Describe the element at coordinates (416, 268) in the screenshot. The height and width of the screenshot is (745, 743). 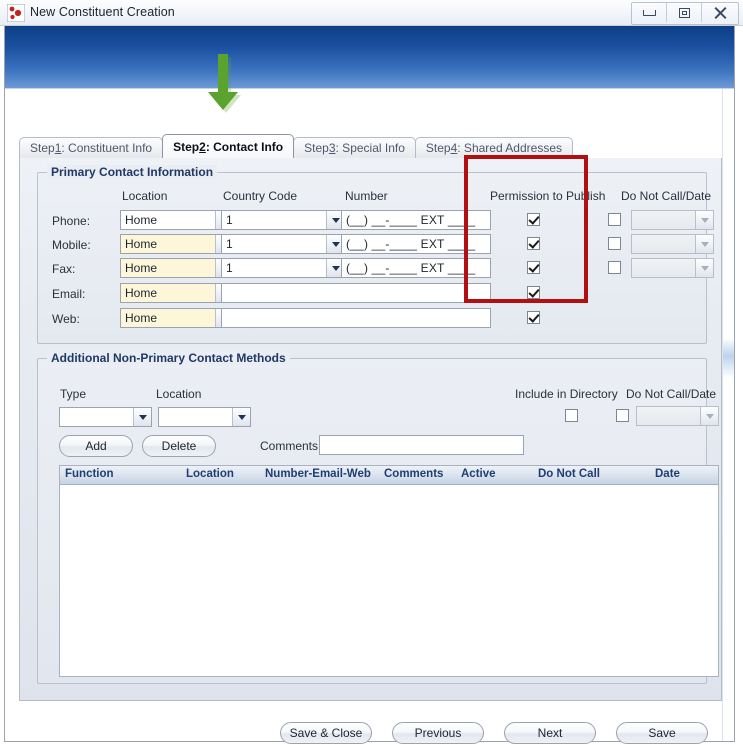
I see `fax-number-input: (__) __-____ EXT ____` at that location.